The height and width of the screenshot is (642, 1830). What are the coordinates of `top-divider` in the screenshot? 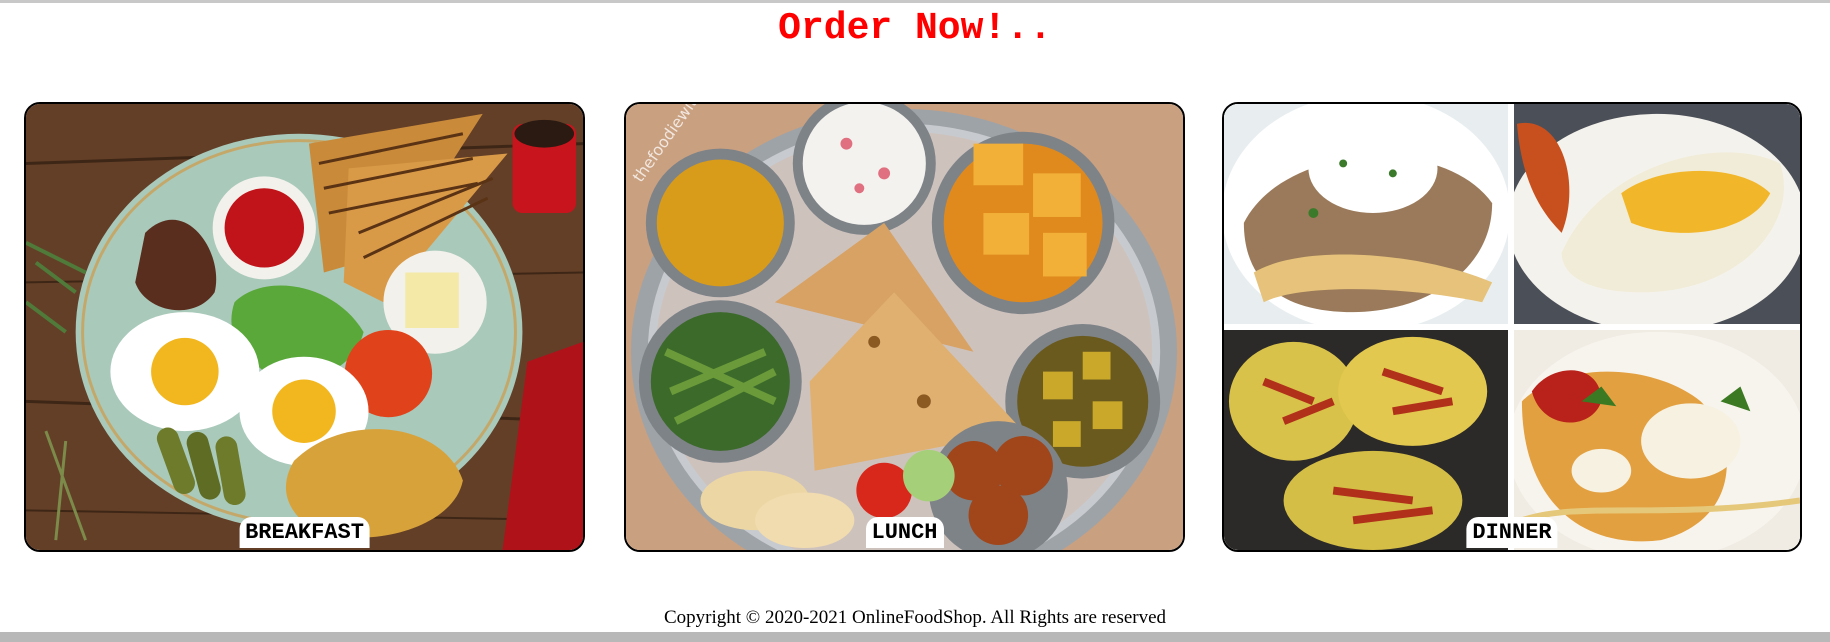 It's located at (915, 1).